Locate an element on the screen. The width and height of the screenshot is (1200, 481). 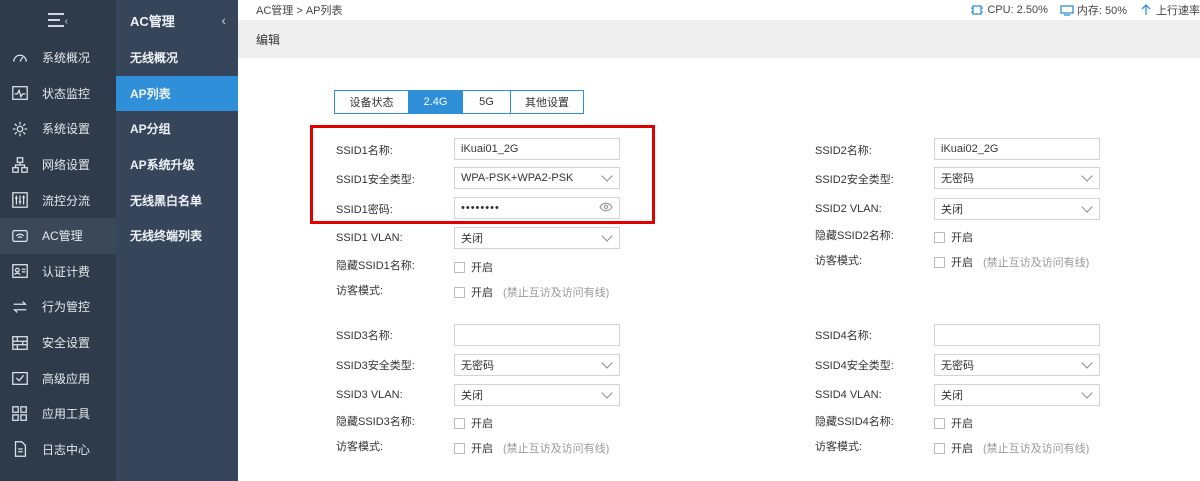
sidebar-item-label: 行为管控 is located at coordinates (66, 307).